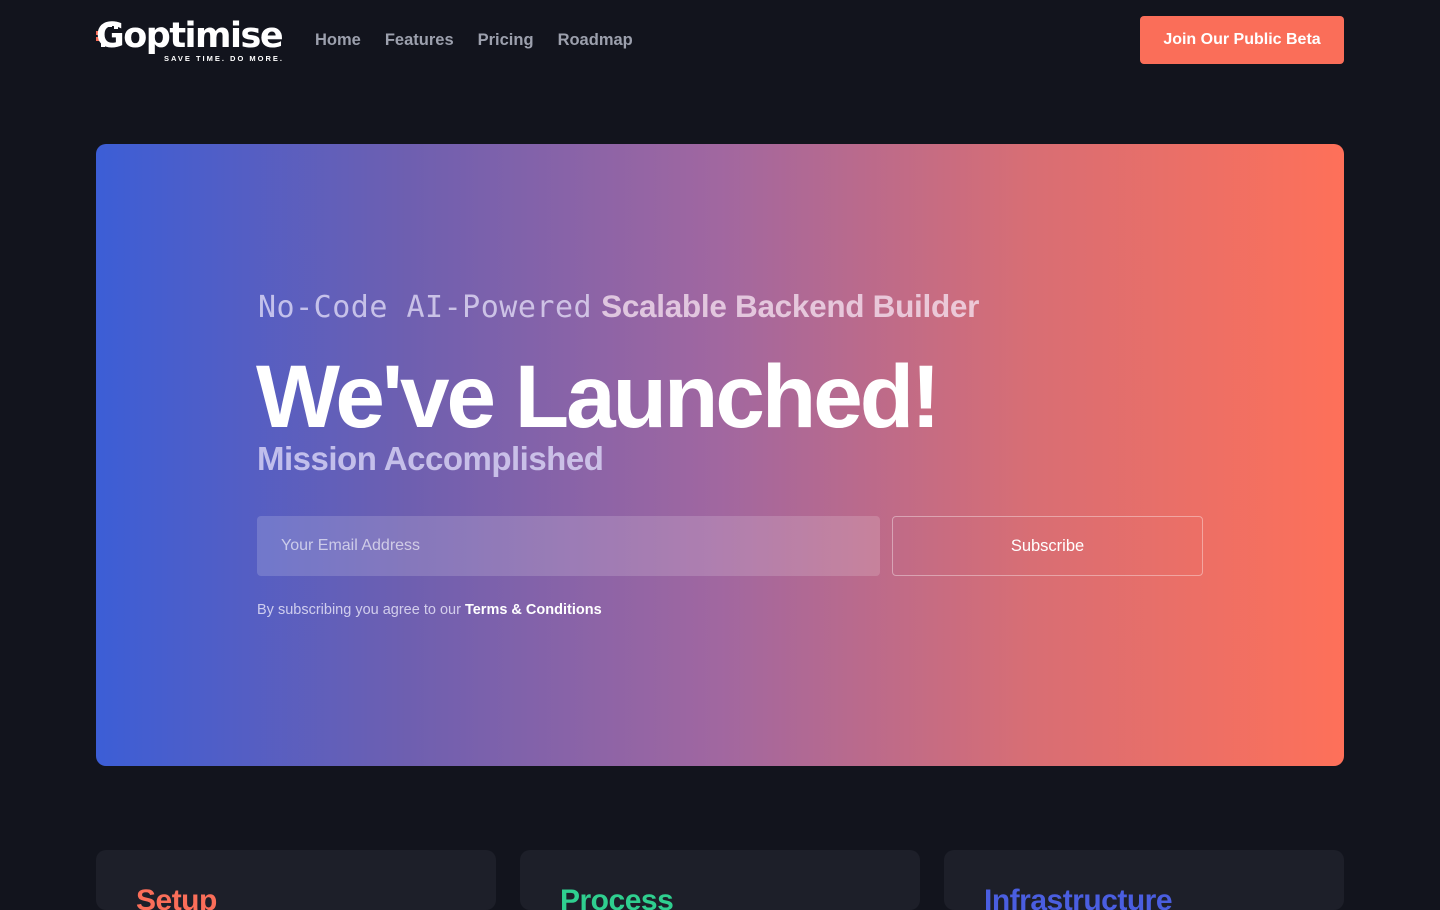 This screenshot has height=910, width=1440. I want to click on email-input, so click(568, 546).